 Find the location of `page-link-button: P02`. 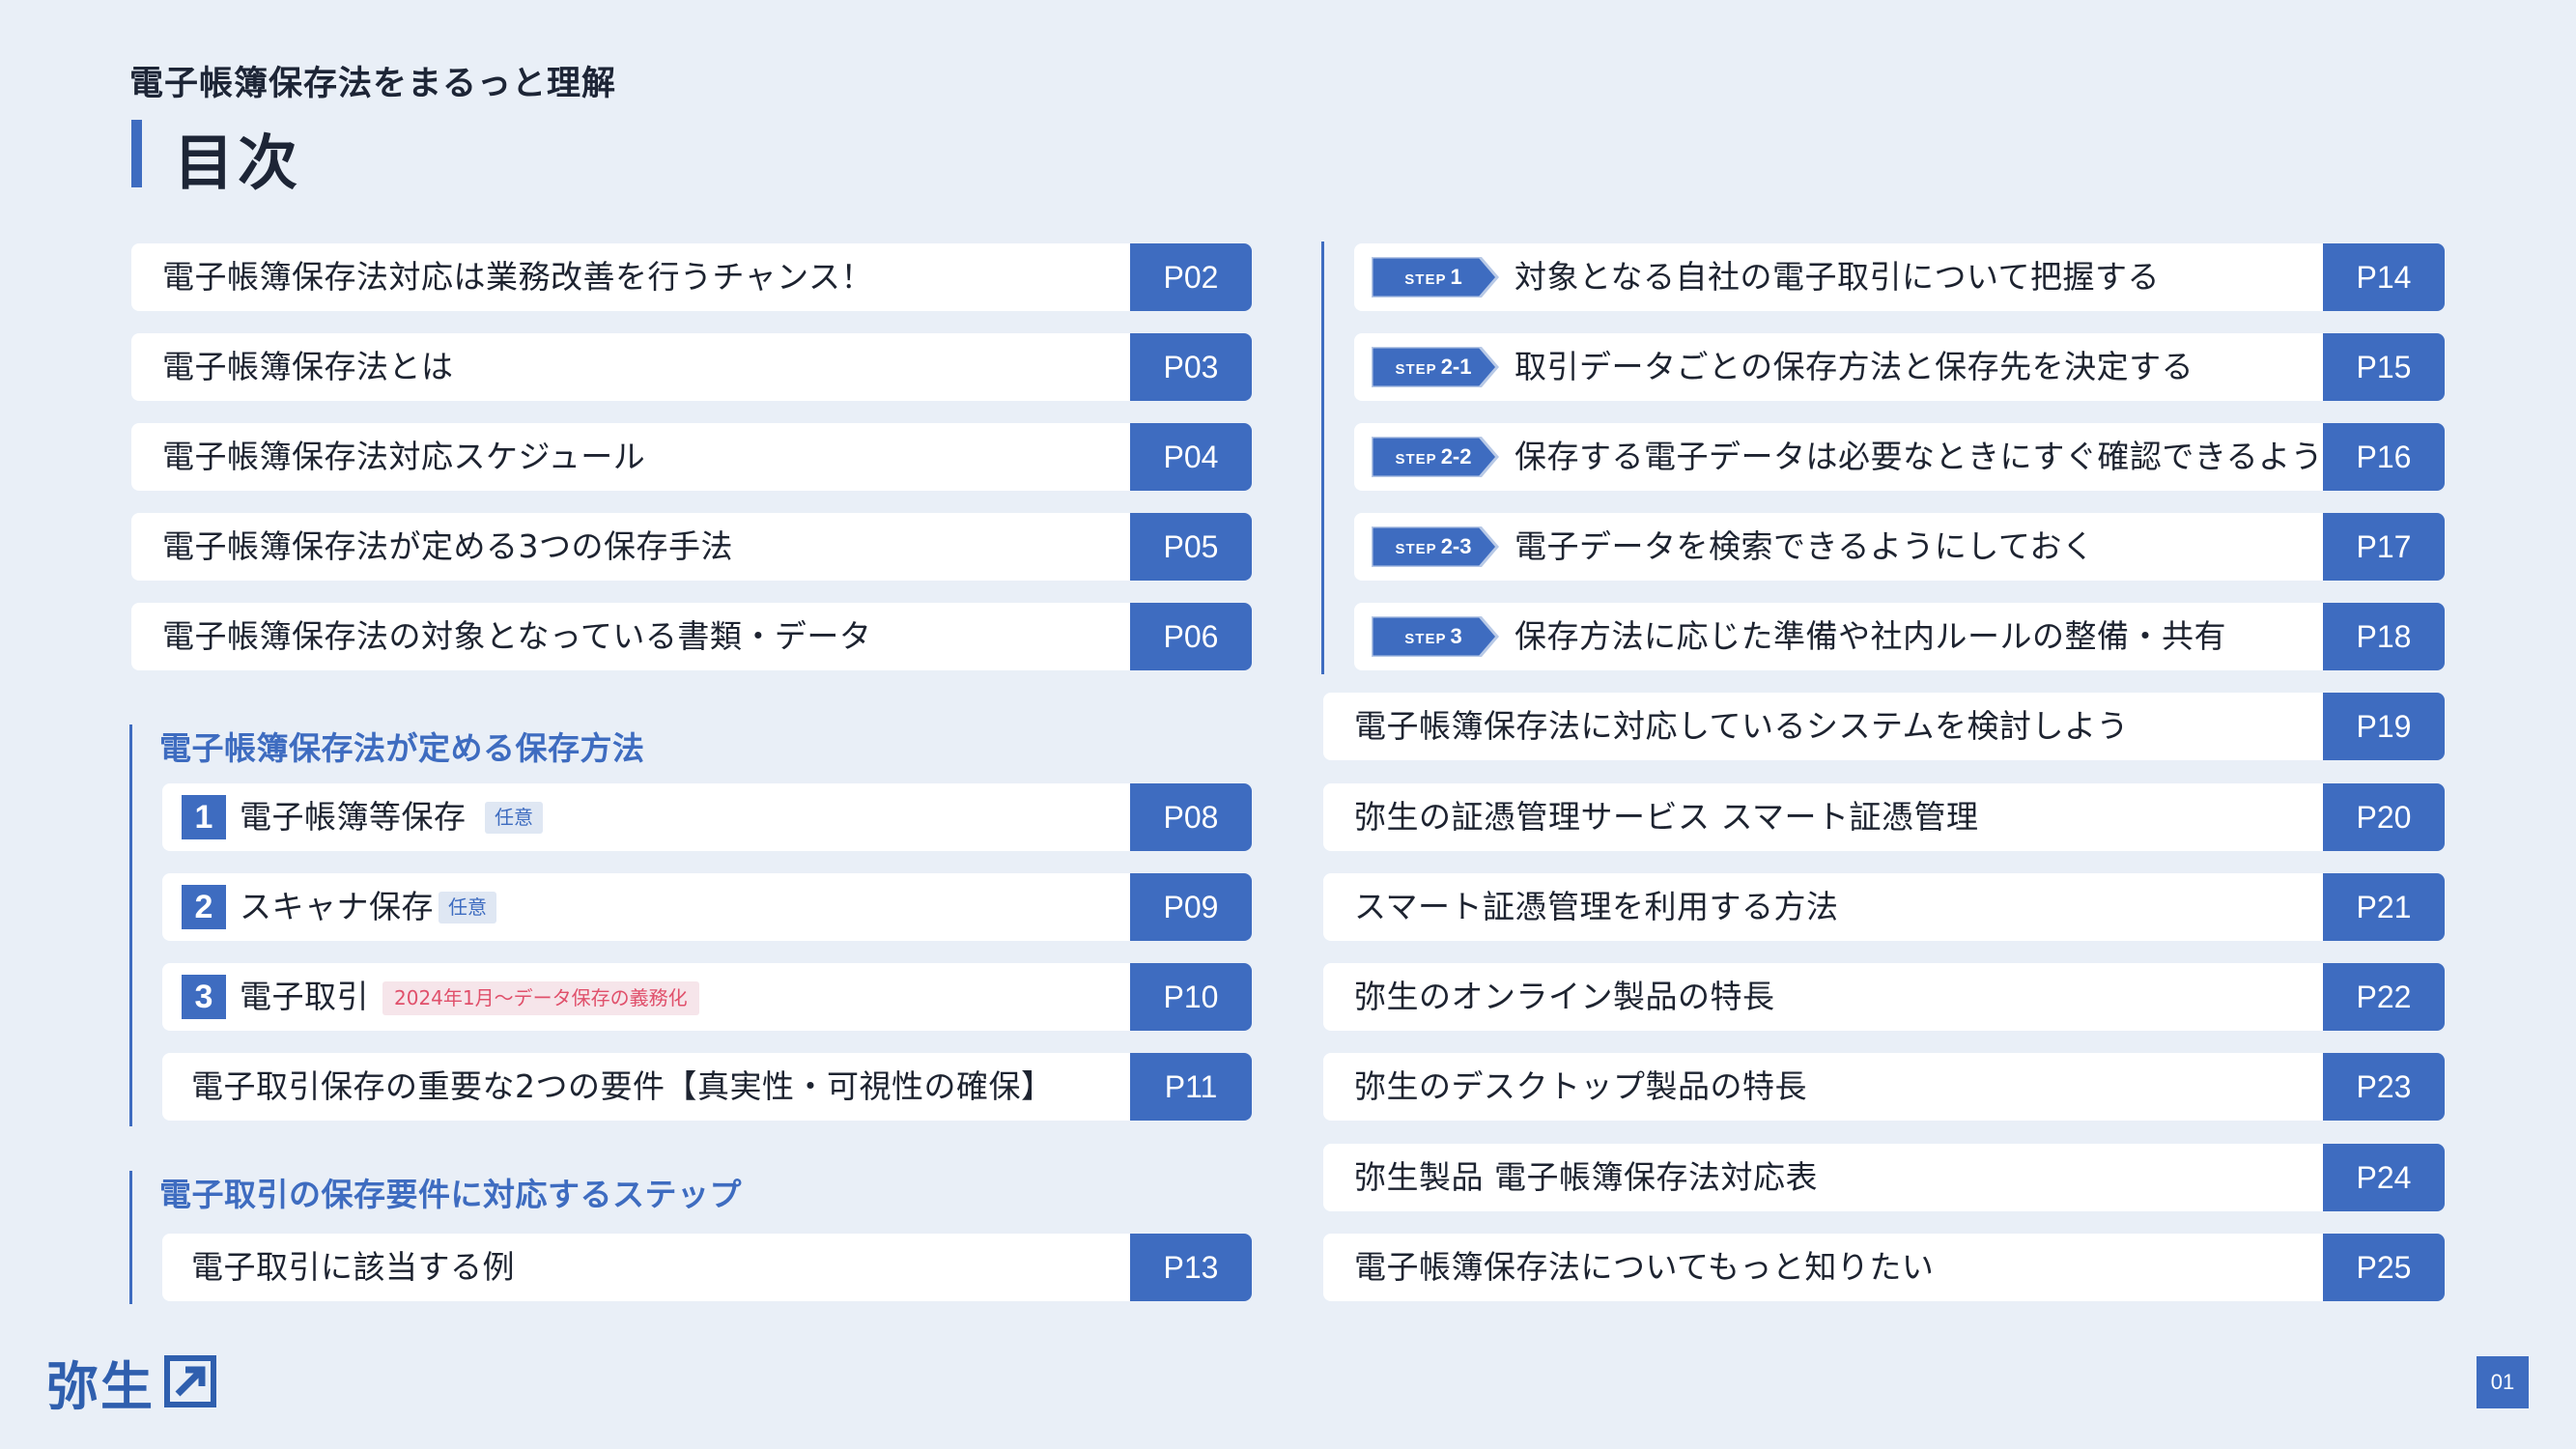

page-link-button: P02 is located at coordinates (1191, 277).